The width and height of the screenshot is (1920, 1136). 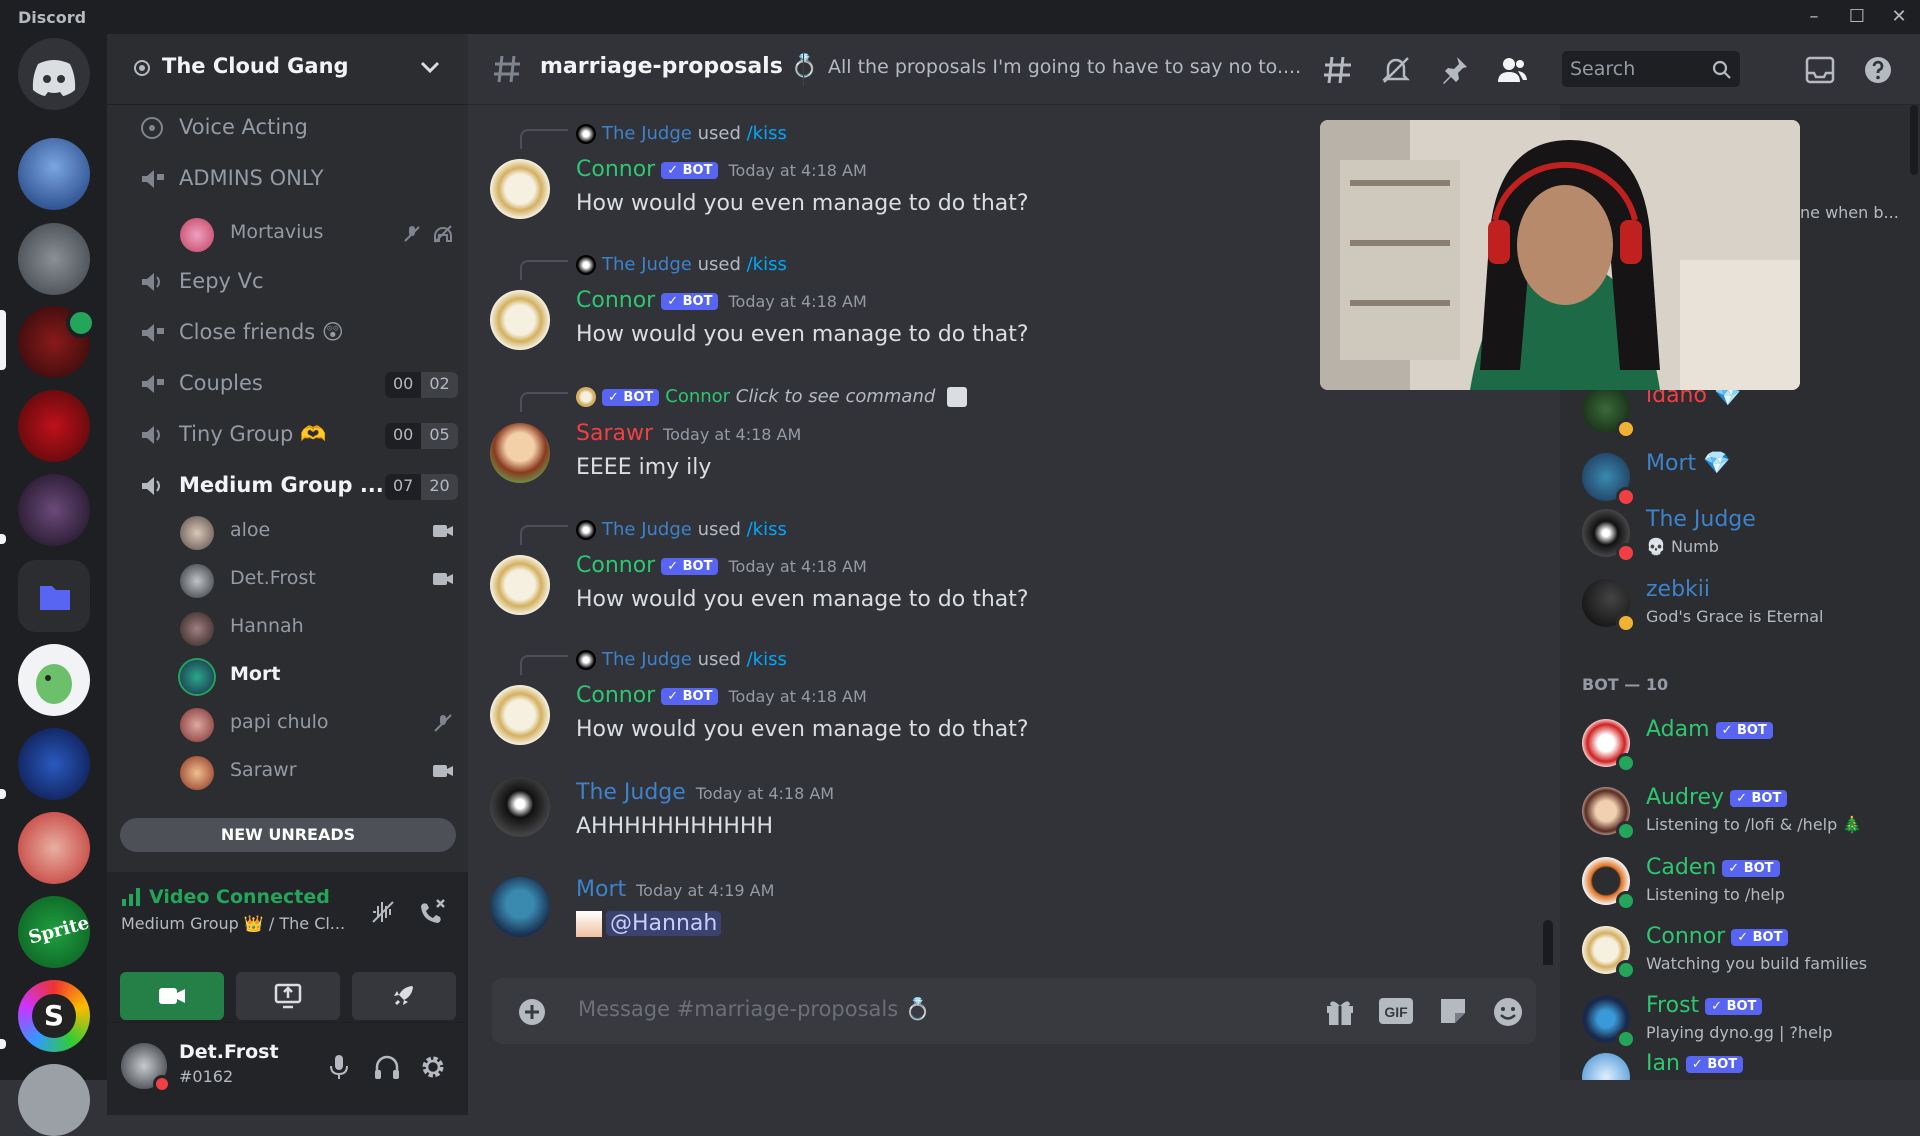 What do you see at coordinates (387, 1067) in the screenshot?
I see `headphones-icon` at bounding box center [387, 1067].